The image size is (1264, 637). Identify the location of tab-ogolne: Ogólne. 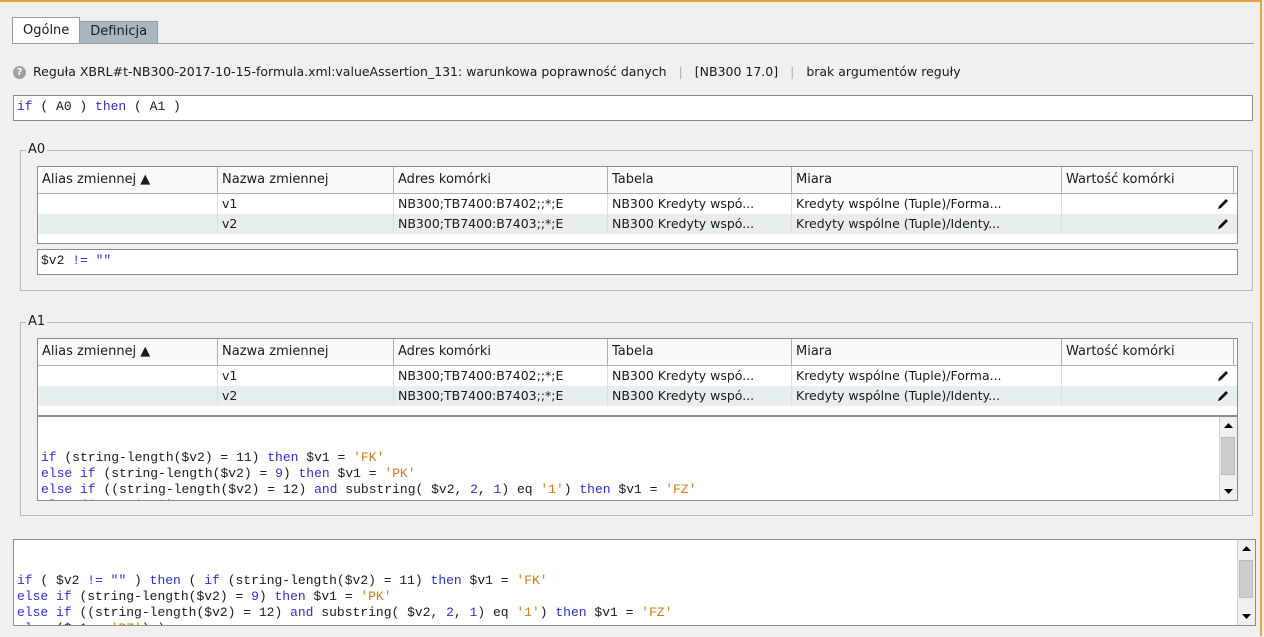
(46, 30).